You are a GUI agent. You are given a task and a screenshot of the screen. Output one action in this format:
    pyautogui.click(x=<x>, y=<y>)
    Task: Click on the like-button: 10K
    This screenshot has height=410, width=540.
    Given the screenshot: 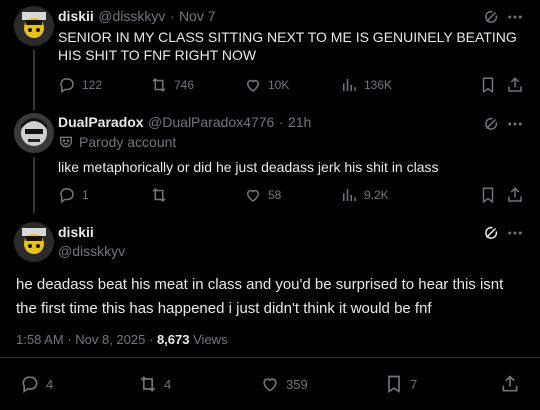 What is the action you would take?
    pyautogui.click(x=292, y=85)
    